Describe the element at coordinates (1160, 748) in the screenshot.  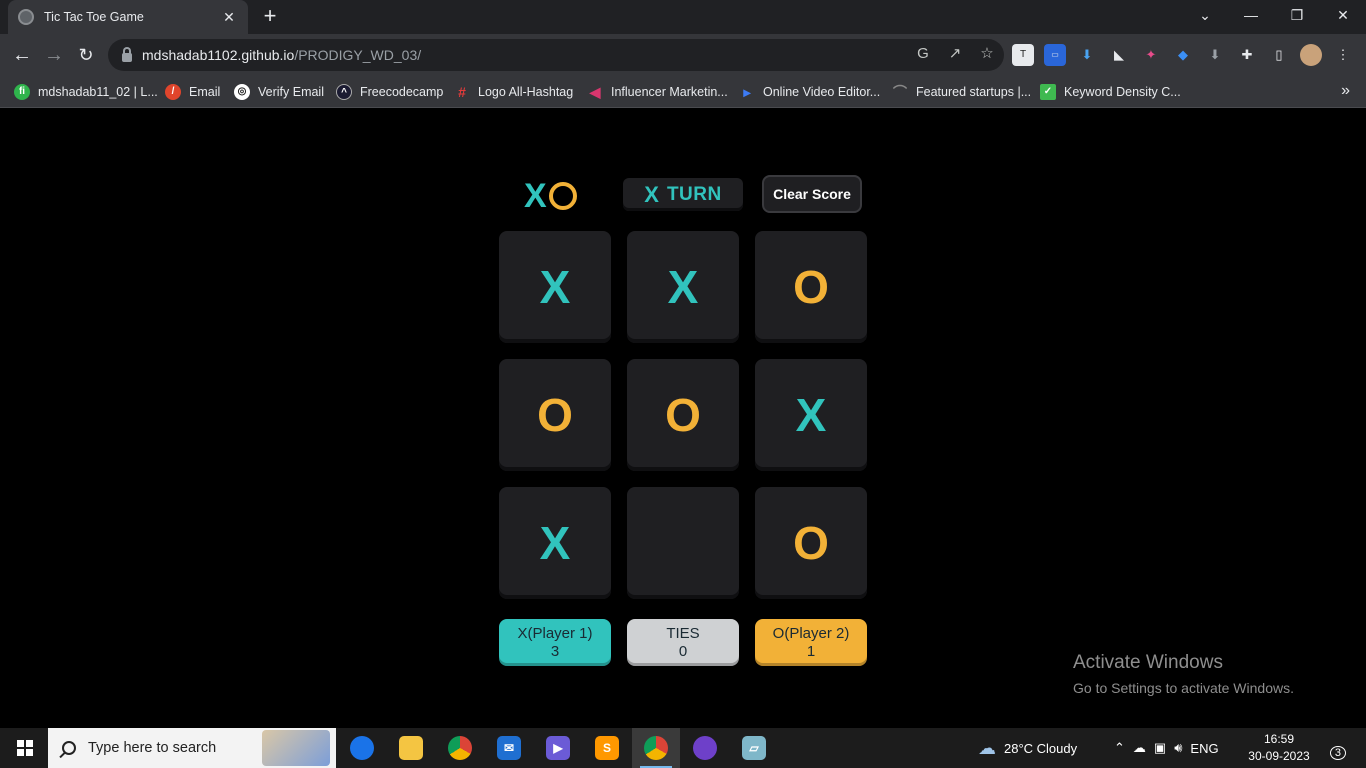
I see `camera-icon: ▣` at that location.